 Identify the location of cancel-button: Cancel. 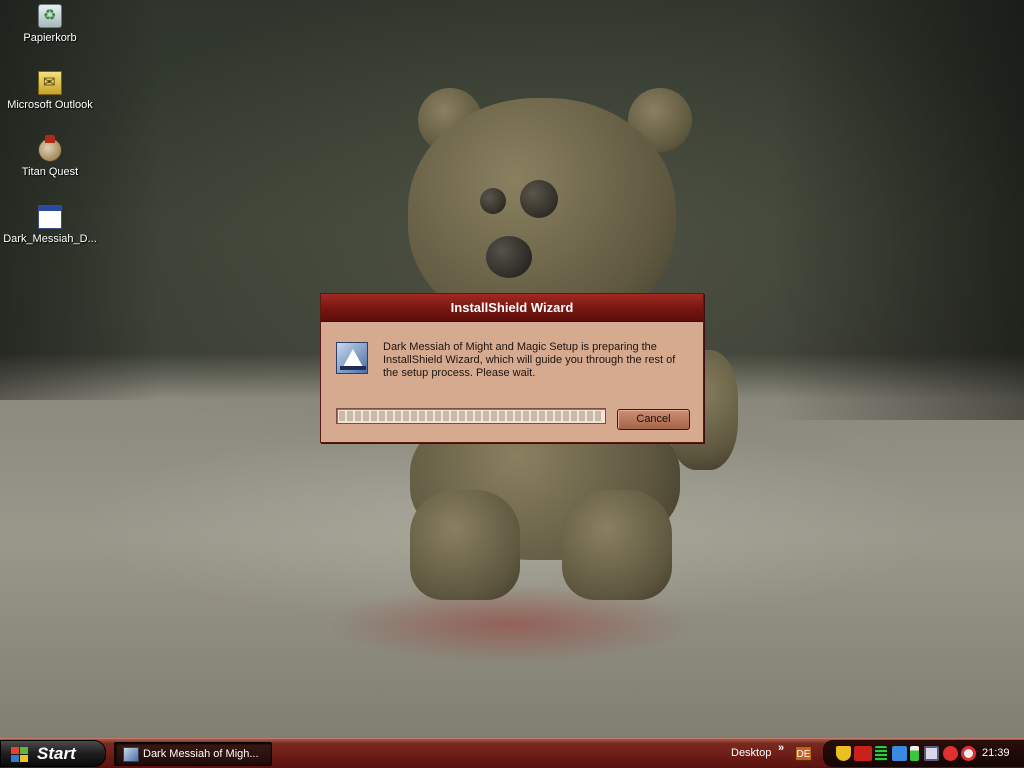
(653, 419).